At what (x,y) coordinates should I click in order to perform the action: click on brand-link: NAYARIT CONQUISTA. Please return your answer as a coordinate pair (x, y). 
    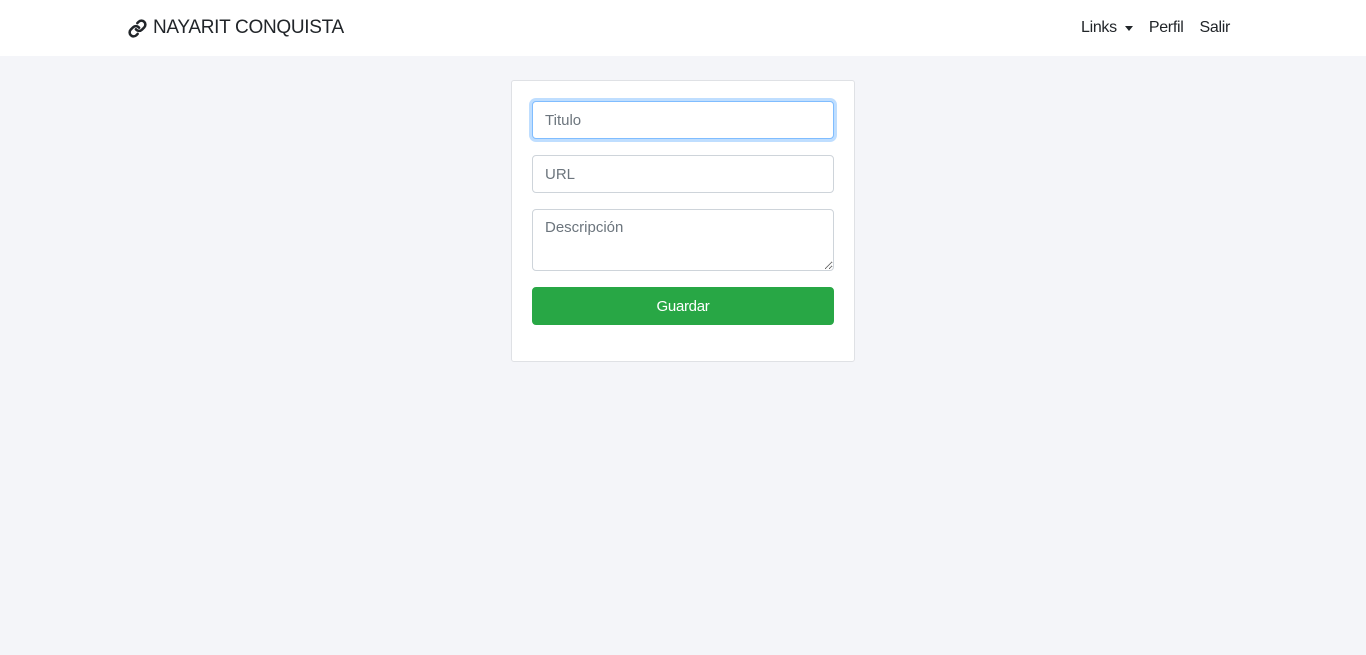
    Looking at the image, I should click on (236, 28).